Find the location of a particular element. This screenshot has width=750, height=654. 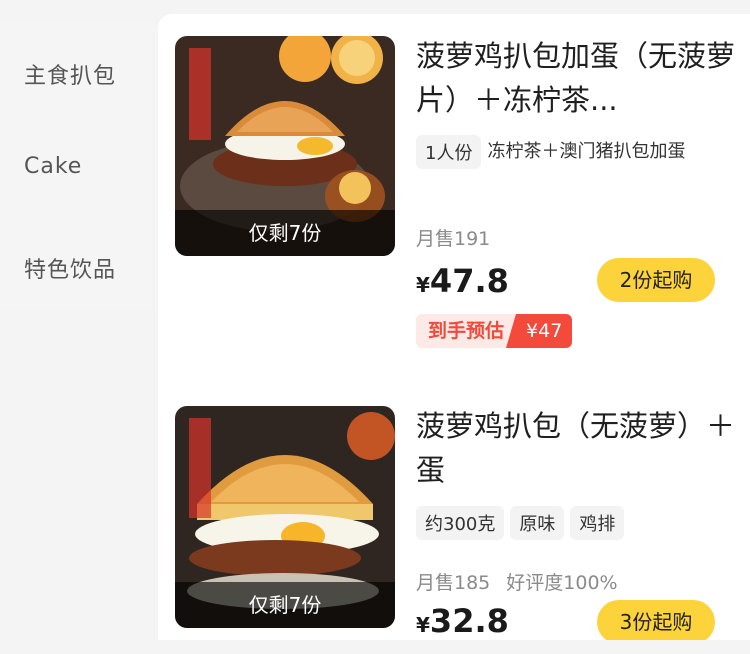

min-order-button: 3份起购 is located at coordinates (656, 622).